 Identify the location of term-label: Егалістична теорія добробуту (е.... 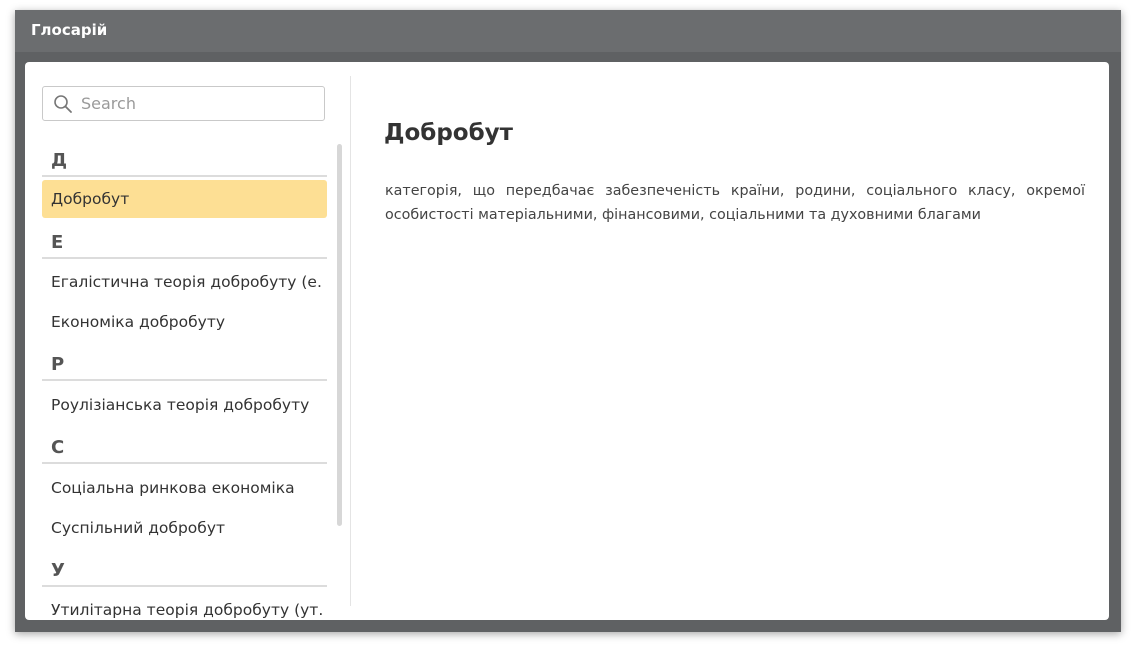
(187, 282).